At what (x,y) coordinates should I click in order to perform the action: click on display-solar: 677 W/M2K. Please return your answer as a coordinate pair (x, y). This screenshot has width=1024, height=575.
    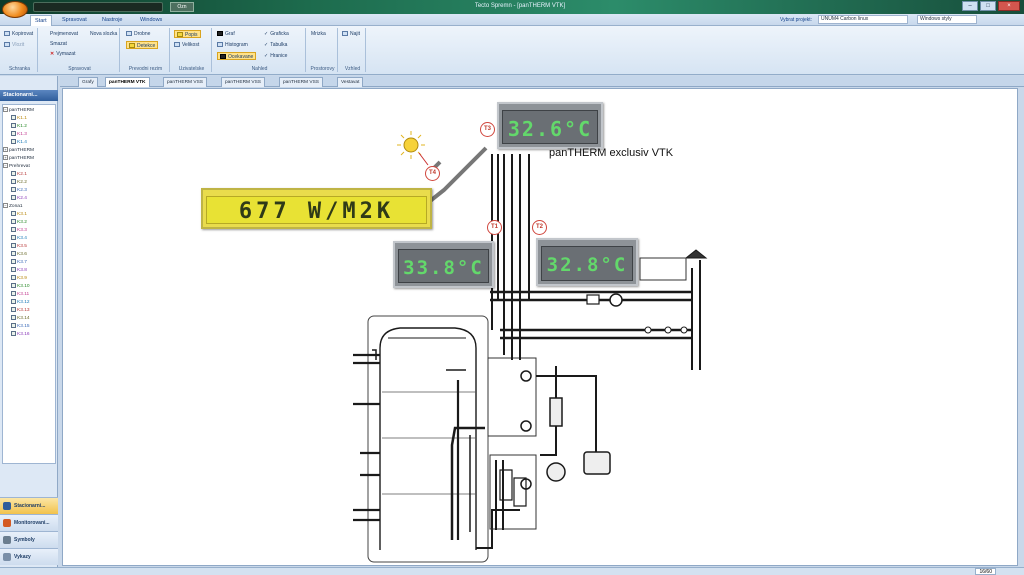
    Looking at the image, I should click on (316, 208).